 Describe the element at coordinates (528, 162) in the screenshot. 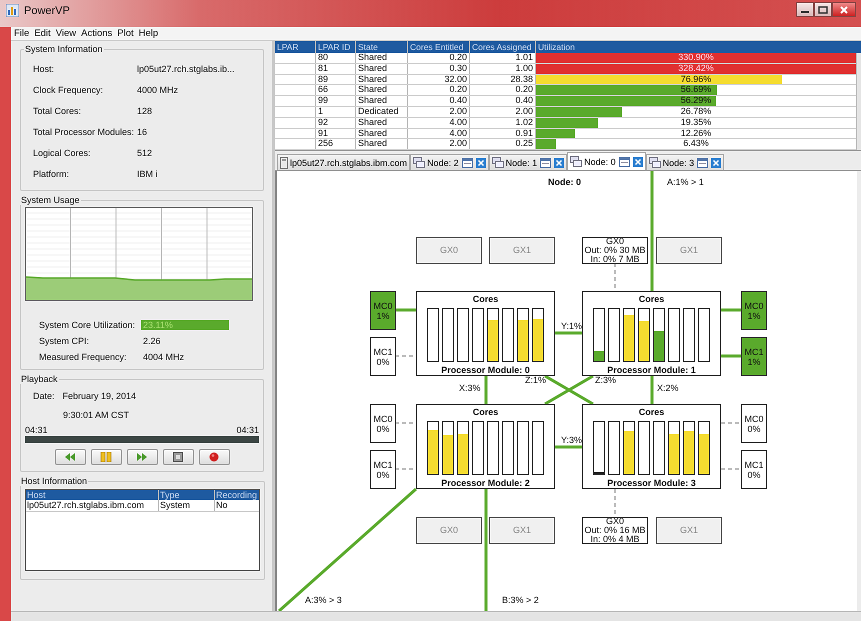

I see `tab: Node: 1` at that location.